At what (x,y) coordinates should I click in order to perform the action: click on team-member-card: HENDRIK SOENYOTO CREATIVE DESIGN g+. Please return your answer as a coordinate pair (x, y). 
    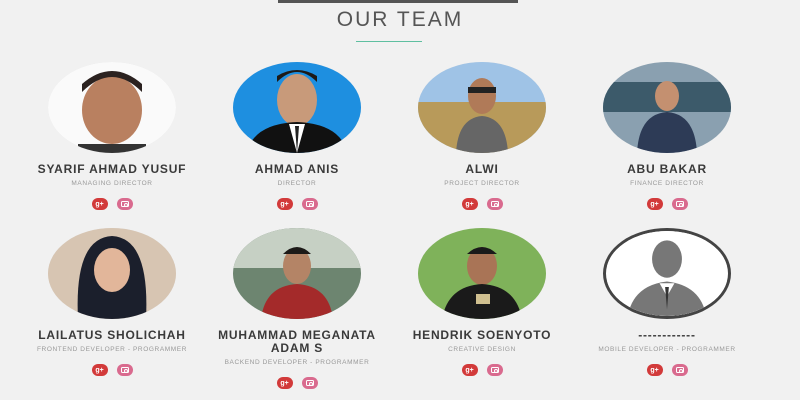
    Looking at the image, I should click on (482, 302).